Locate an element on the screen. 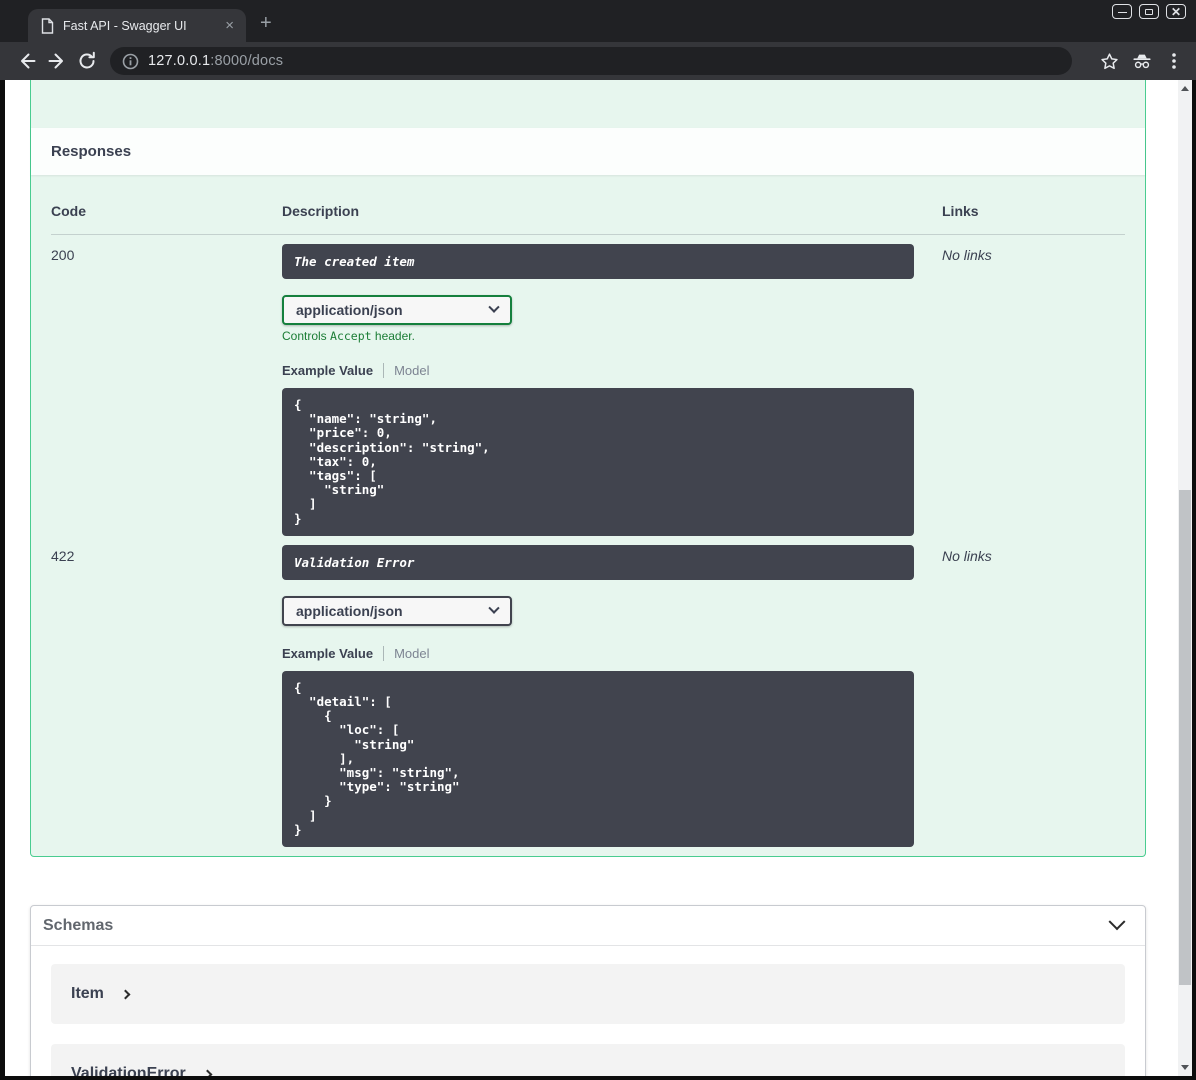 The width and height of the screenshot is (1196, 1080). response-code-422: 422 is located at coordinates (63, 555).